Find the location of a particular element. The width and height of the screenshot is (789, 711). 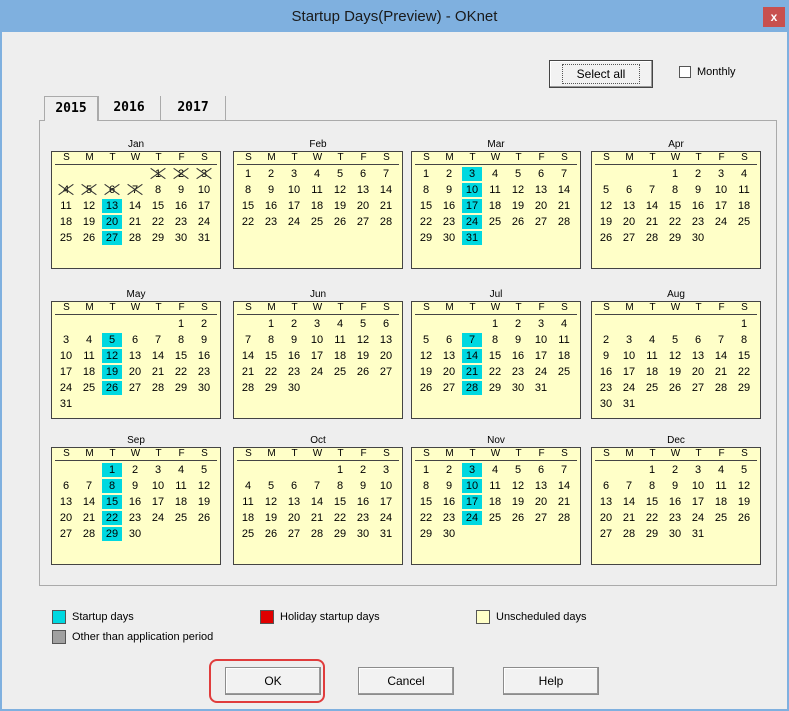

day-cell: 14 is located at coordinates (158, 356).